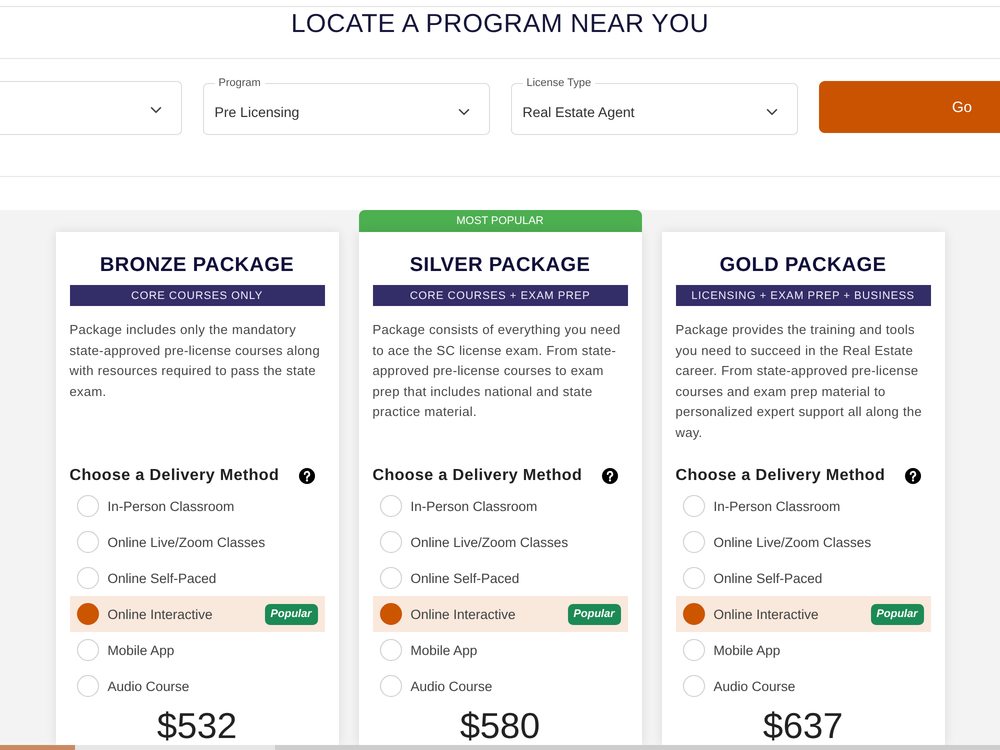 The image size is (1000, 750). I want to click on field-value: Real Estate Agent, so click(578, 112).